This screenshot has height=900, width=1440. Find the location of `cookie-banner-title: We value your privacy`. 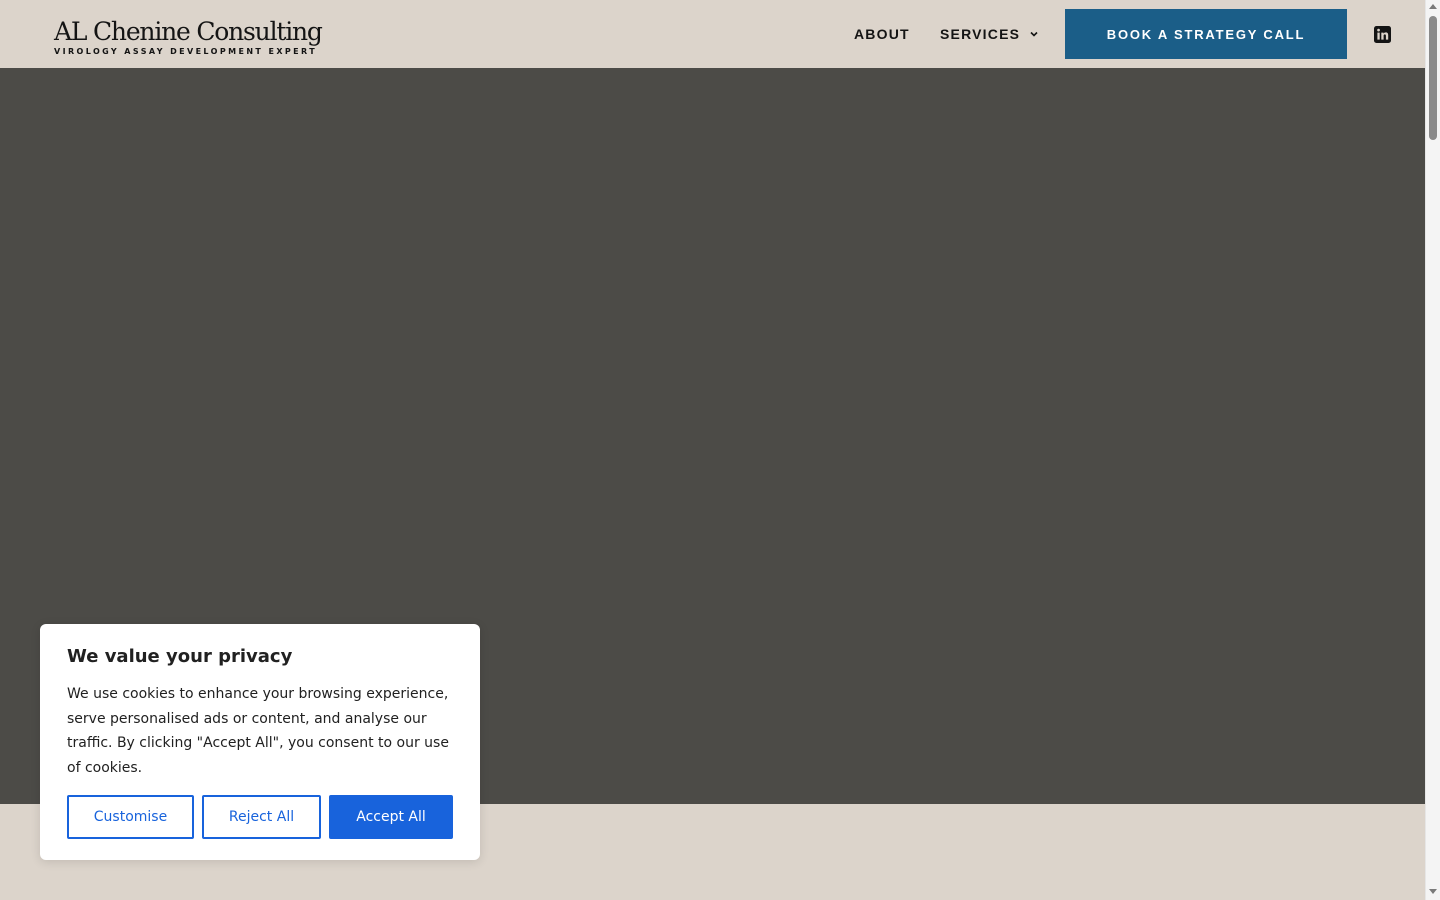

cookie-banner-title: We value your privacy is located at coordinates (180, 656).